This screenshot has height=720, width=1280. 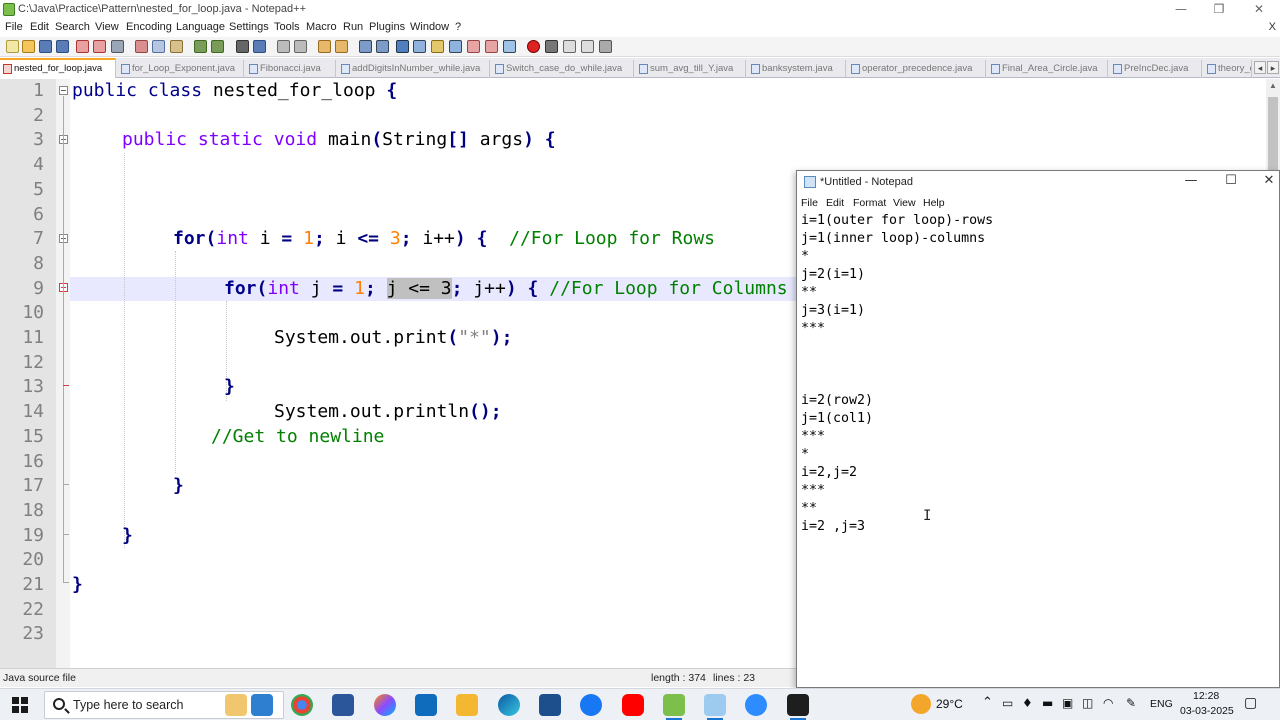 What do you see at coordinates (426, 705) in the screenshot?
I see `outlook-icon` at bounding box center [426, 705].